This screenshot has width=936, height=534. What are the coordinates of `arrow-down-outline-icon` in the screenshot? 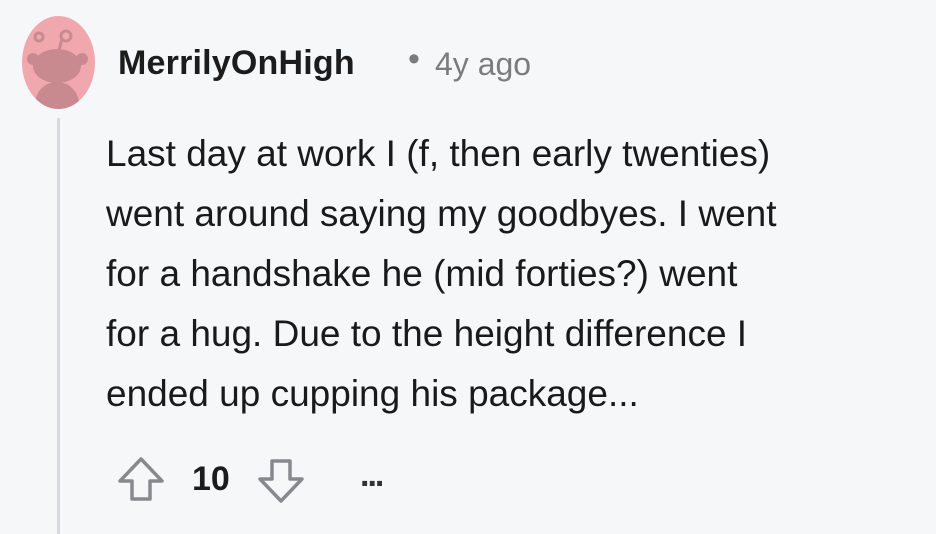 It's located at (281, 481).